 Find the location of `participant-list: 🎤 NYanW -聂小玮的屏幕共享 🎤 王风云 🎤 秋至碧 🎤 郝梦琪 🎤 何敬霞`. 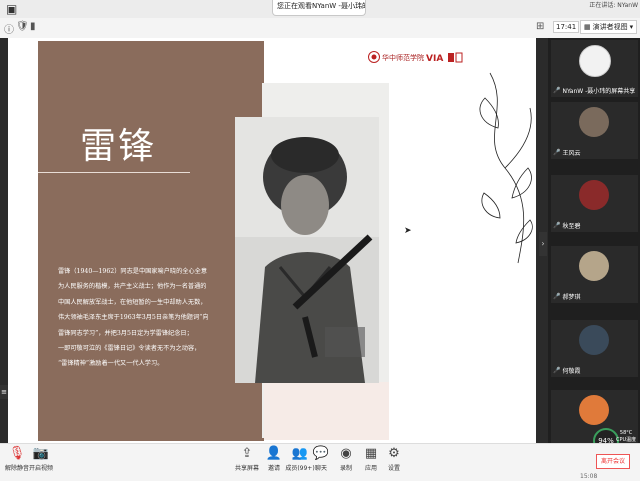

participant-list: 🎤 NYanW -聂小玮的屏幕共享 🎤 王风云 🎤 秋至碧 🎤 郝梦琪 🎤 何敬霞 is located at coordinates (594, 242).